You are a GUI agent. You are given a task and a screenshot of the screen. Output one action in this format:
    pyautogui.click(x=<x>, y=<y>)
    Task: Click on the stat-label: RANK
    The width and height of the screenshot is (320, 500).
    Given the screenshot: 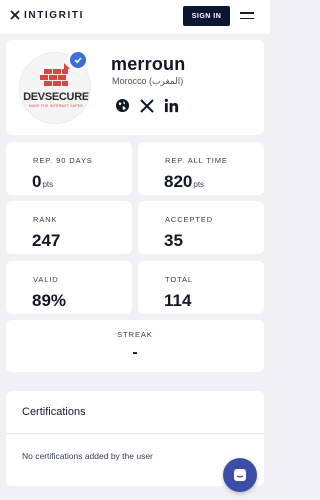 What is the action you would take?
    pyautogui.click(x=45, y=219)
    